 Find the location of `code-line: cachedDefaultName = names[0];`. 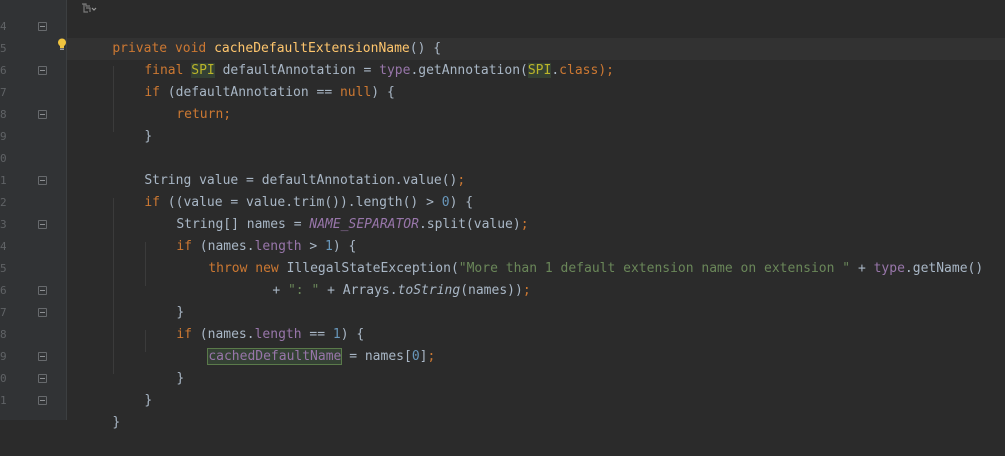

code-line: cachedDefaultName = names[0]; is located at coordinates (321, 356).